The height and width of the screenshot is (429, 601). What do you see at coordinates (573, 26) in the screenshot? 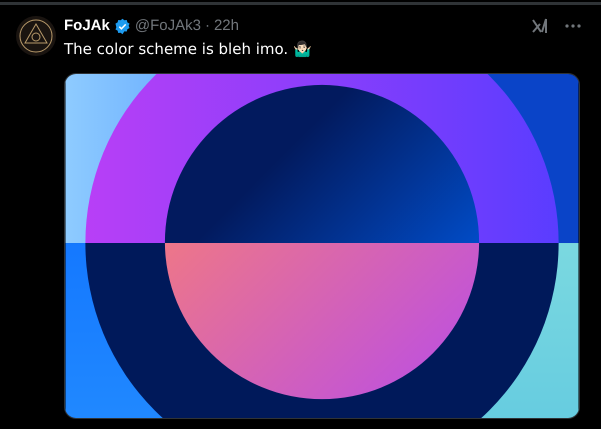
I see `more-icon` at bounding box center [573, 26].